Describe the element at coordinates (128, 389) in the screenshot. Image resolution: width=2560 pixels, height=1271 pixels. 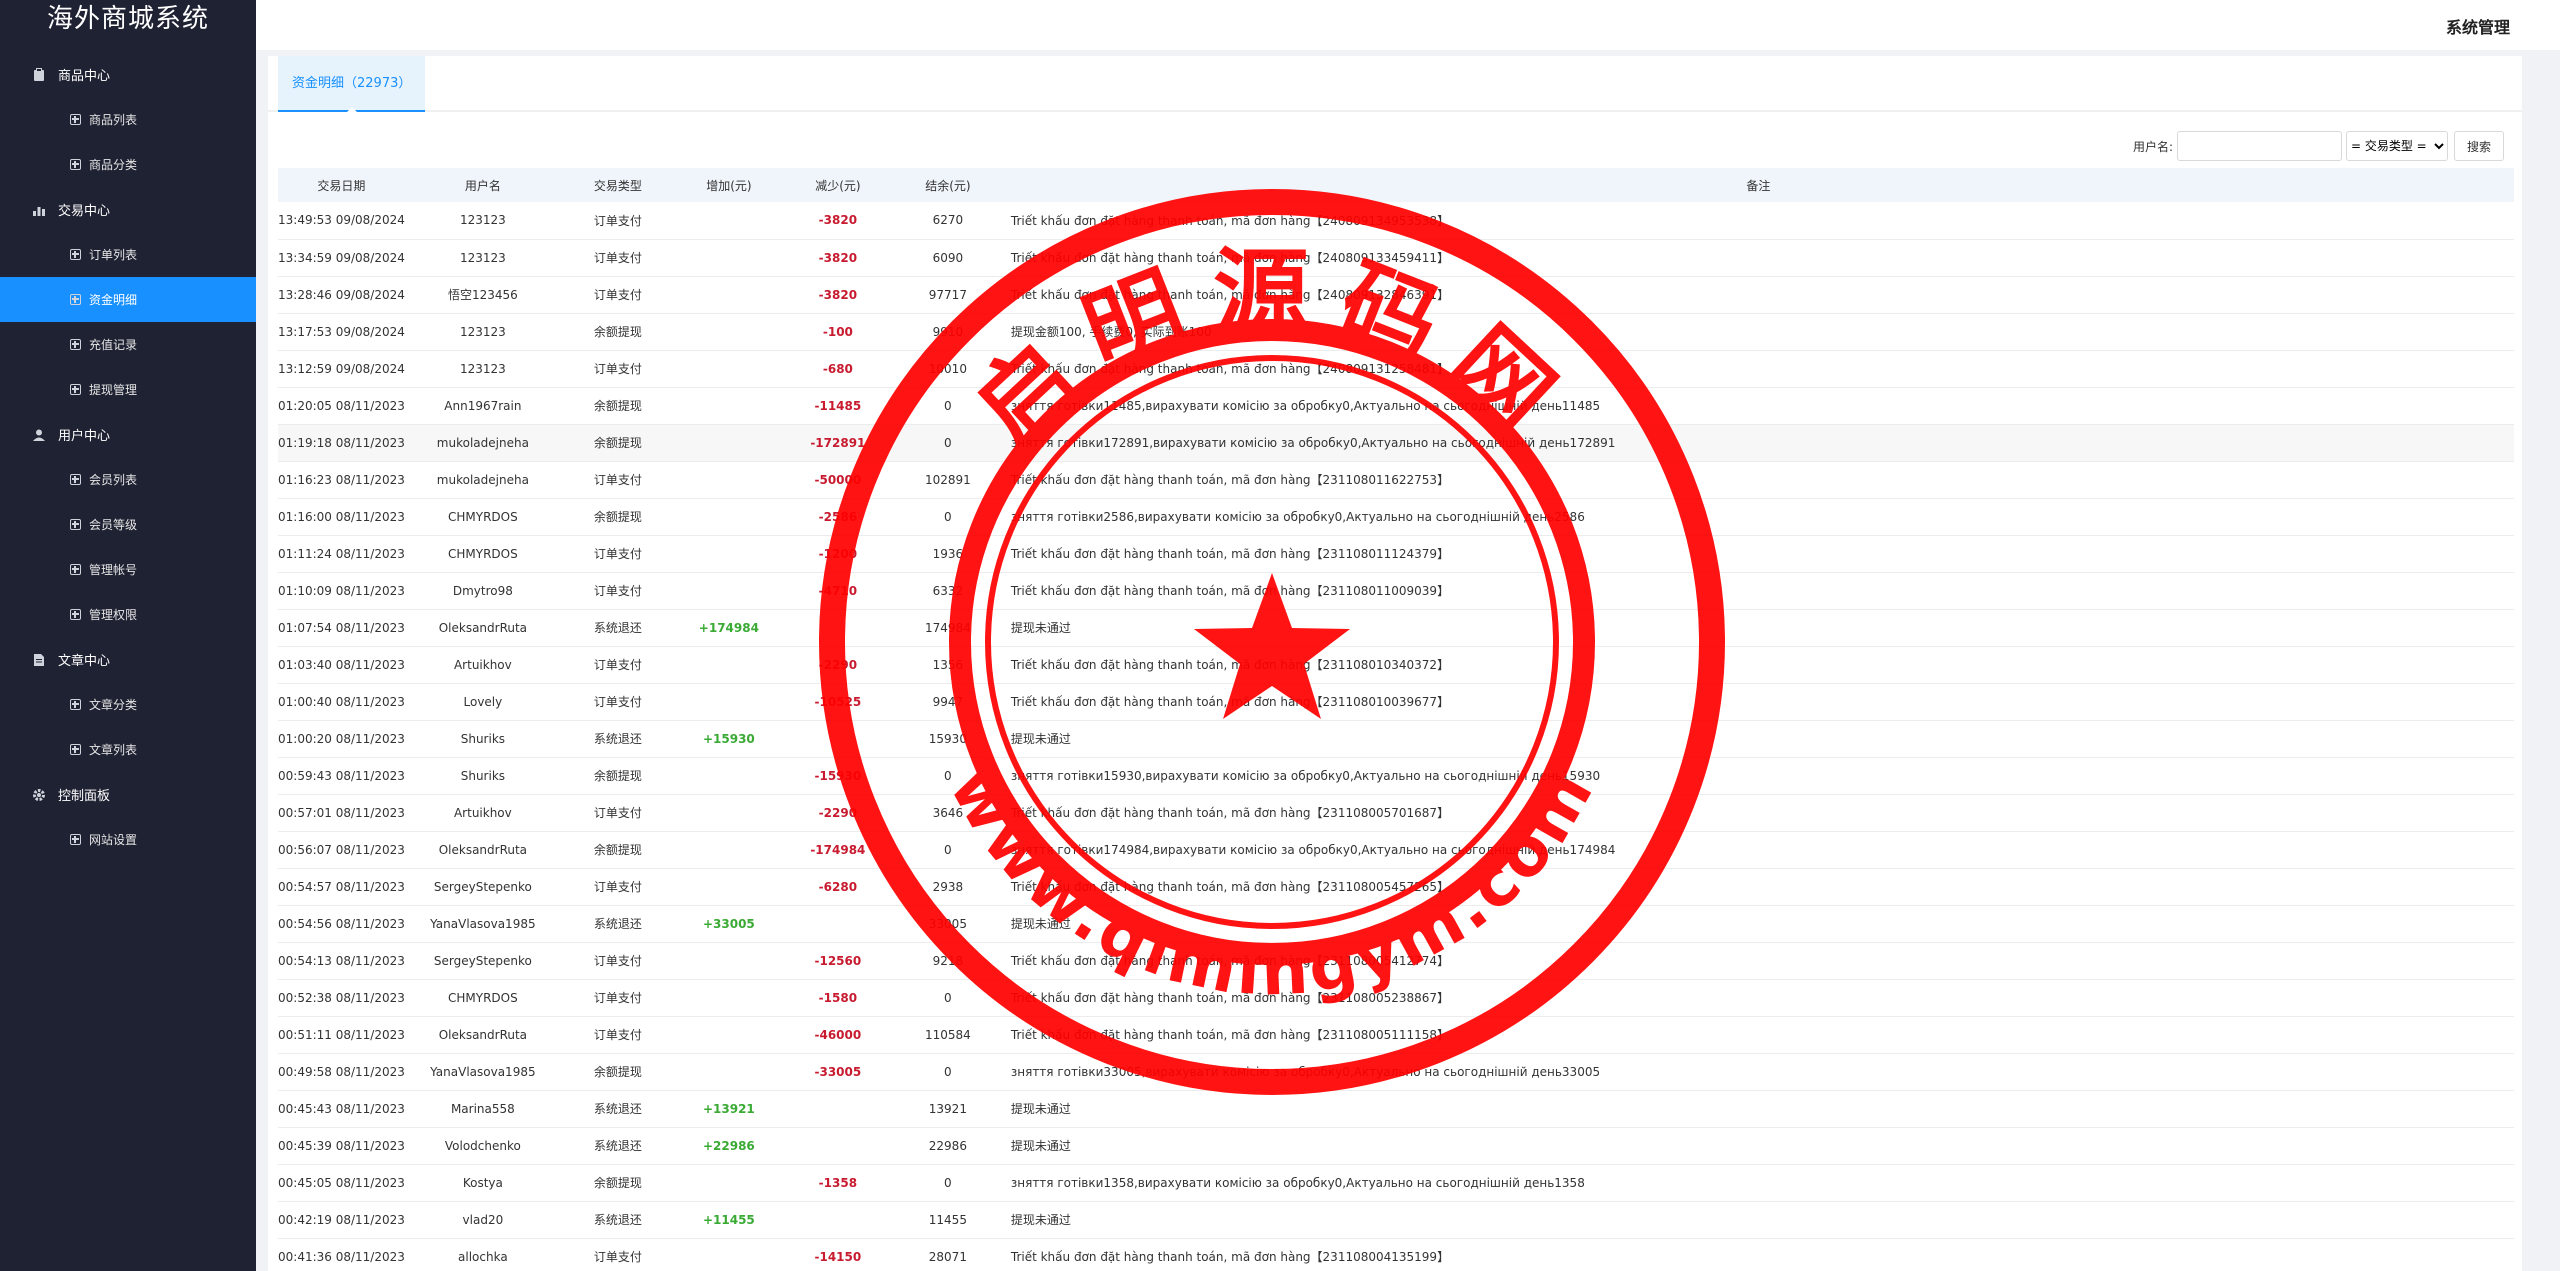
I see `sidebar-item-1-3: 提现管理` at that location.